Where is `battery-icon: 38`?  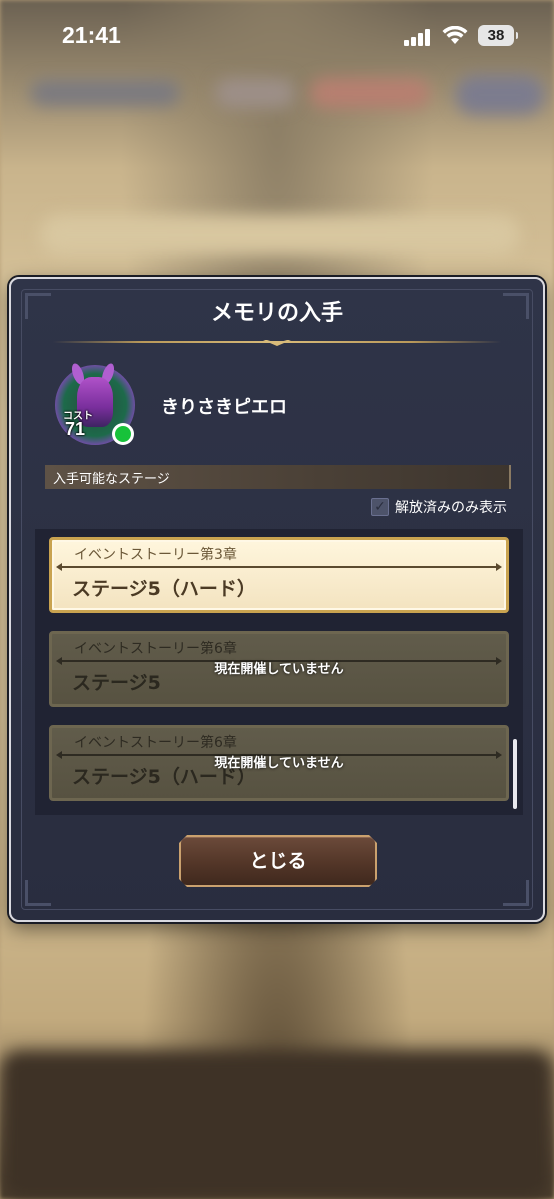
battery-icon: 38 is located at coordinates (498, 35).